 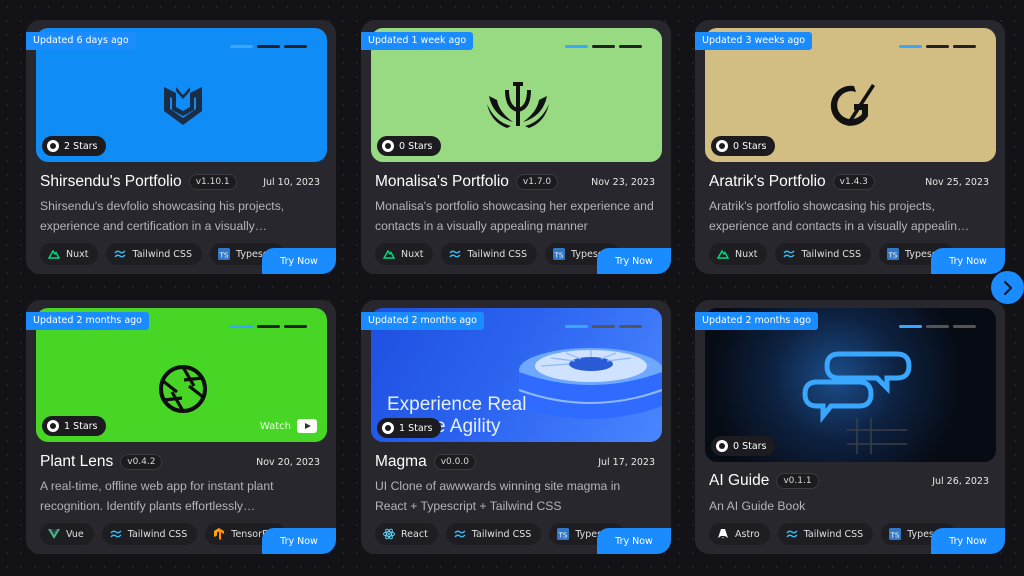 What do you see at coordinates (219, 534) in the screenshot?
I see `tensorflow-icon` at bounding box center [219, 534].